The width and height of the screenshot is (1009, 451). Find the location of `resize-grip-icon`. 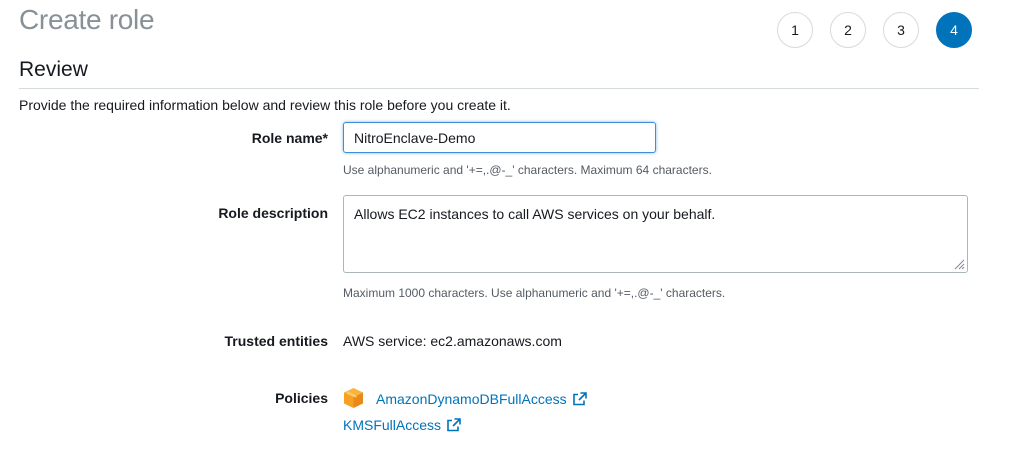

resize-grip-icon is located at coordinates (959, 264).